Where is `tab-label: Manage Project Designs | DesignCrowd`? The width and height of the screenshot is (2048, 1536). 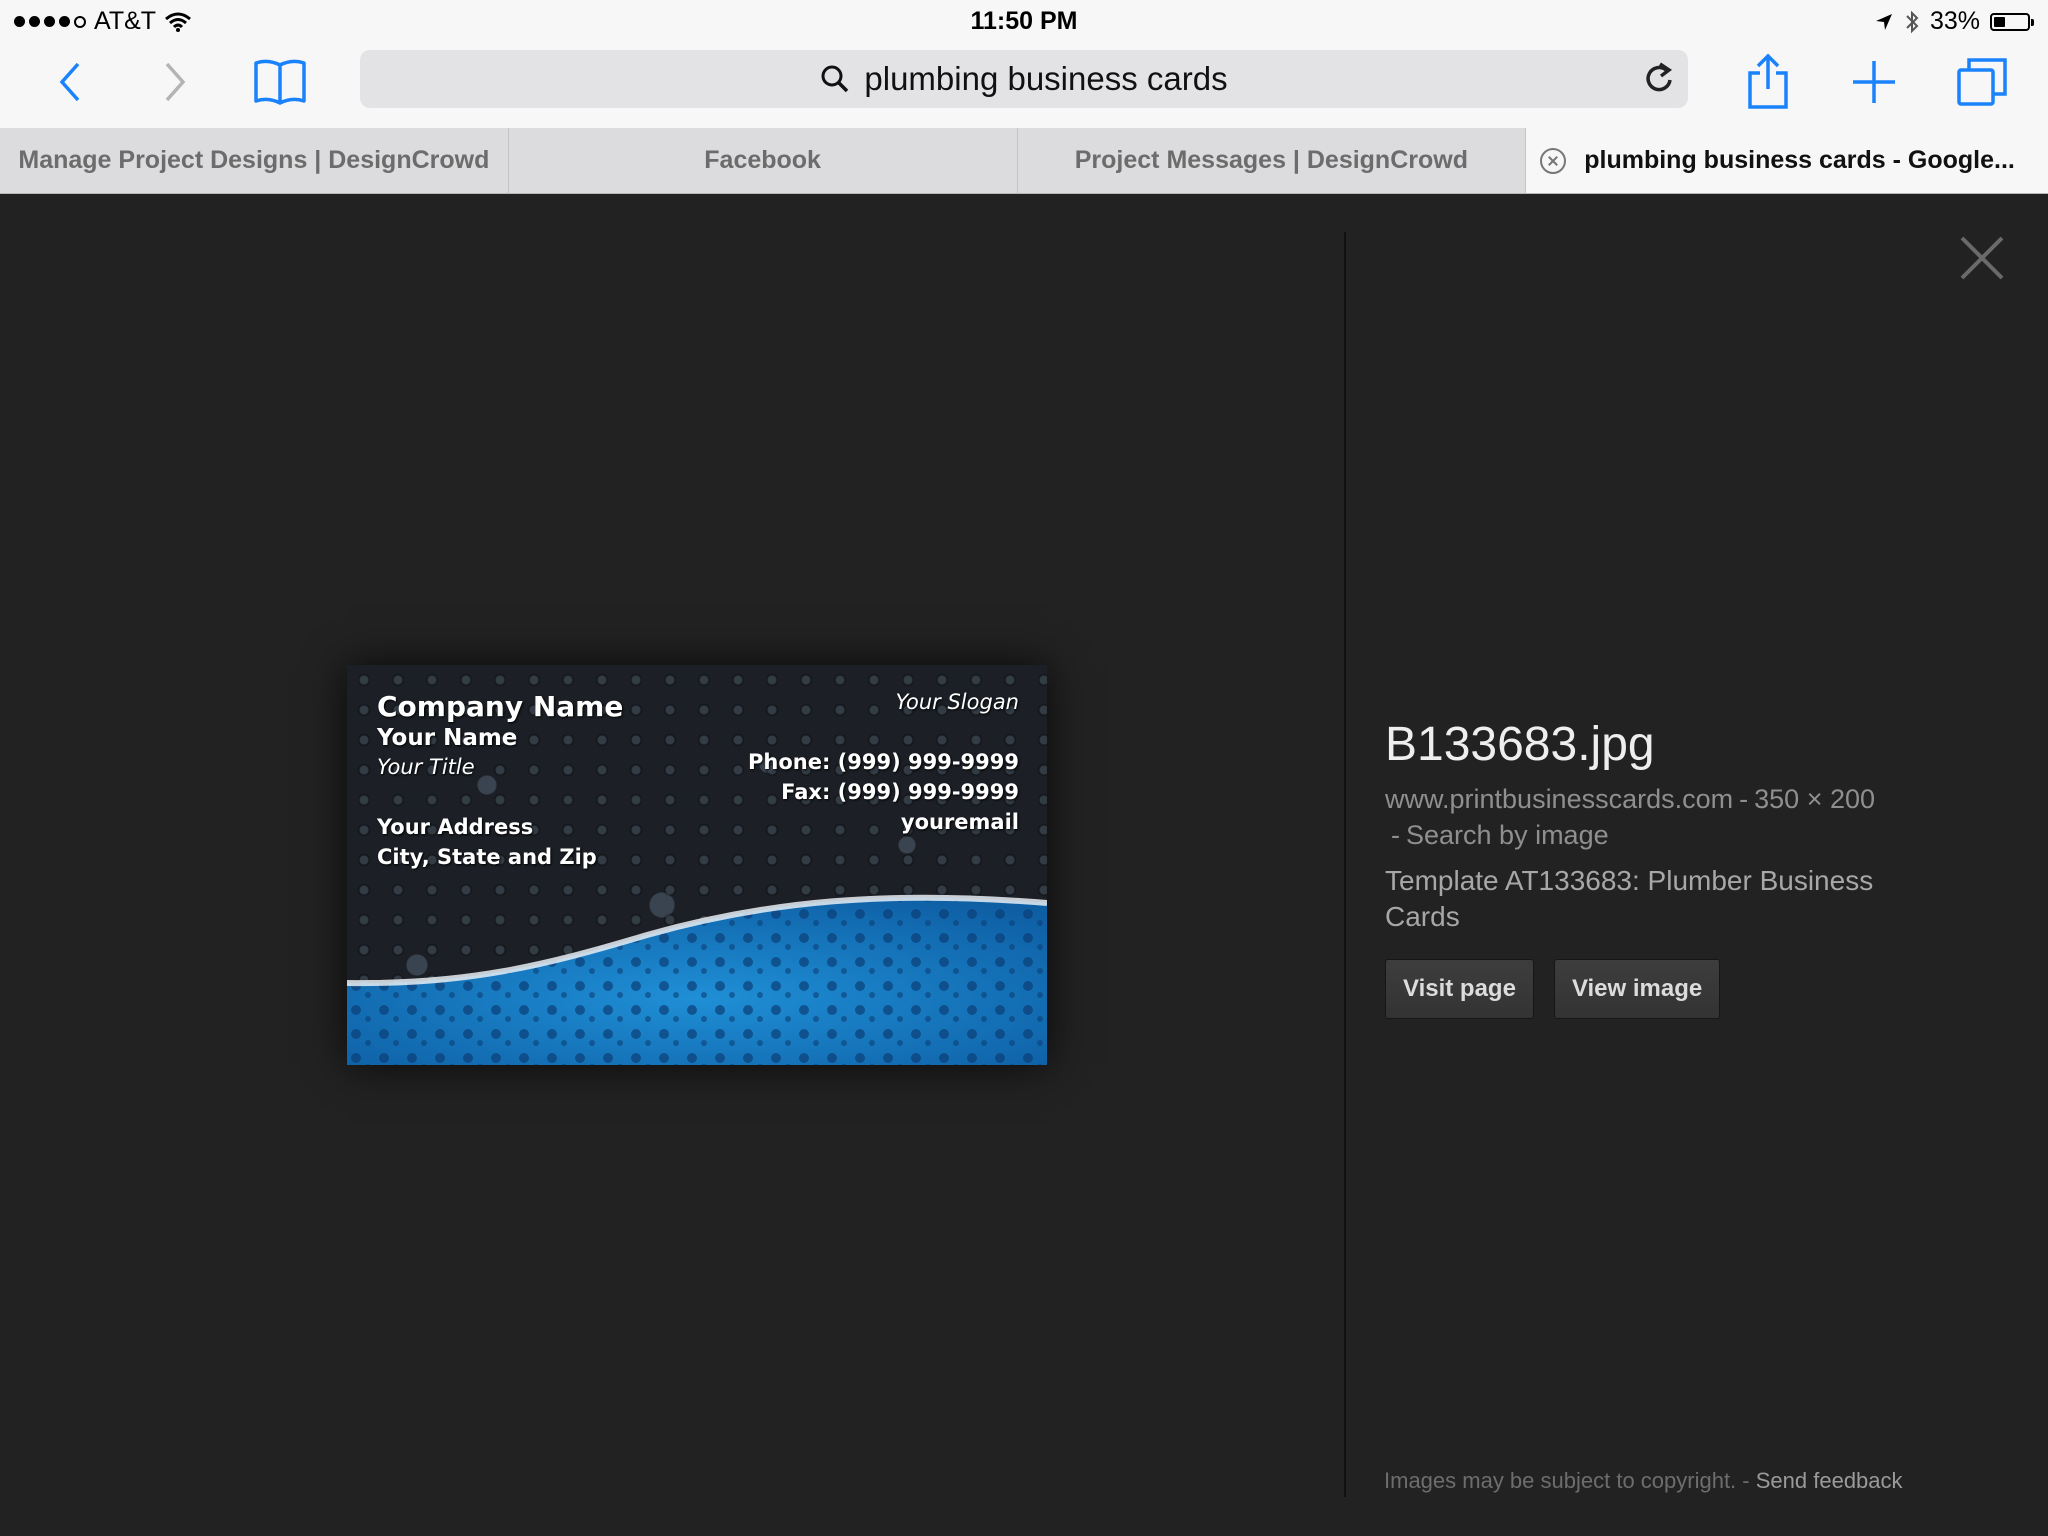 tab-label: Manage Project Designs | DesignCrowd is located at coordinates (254, 160).